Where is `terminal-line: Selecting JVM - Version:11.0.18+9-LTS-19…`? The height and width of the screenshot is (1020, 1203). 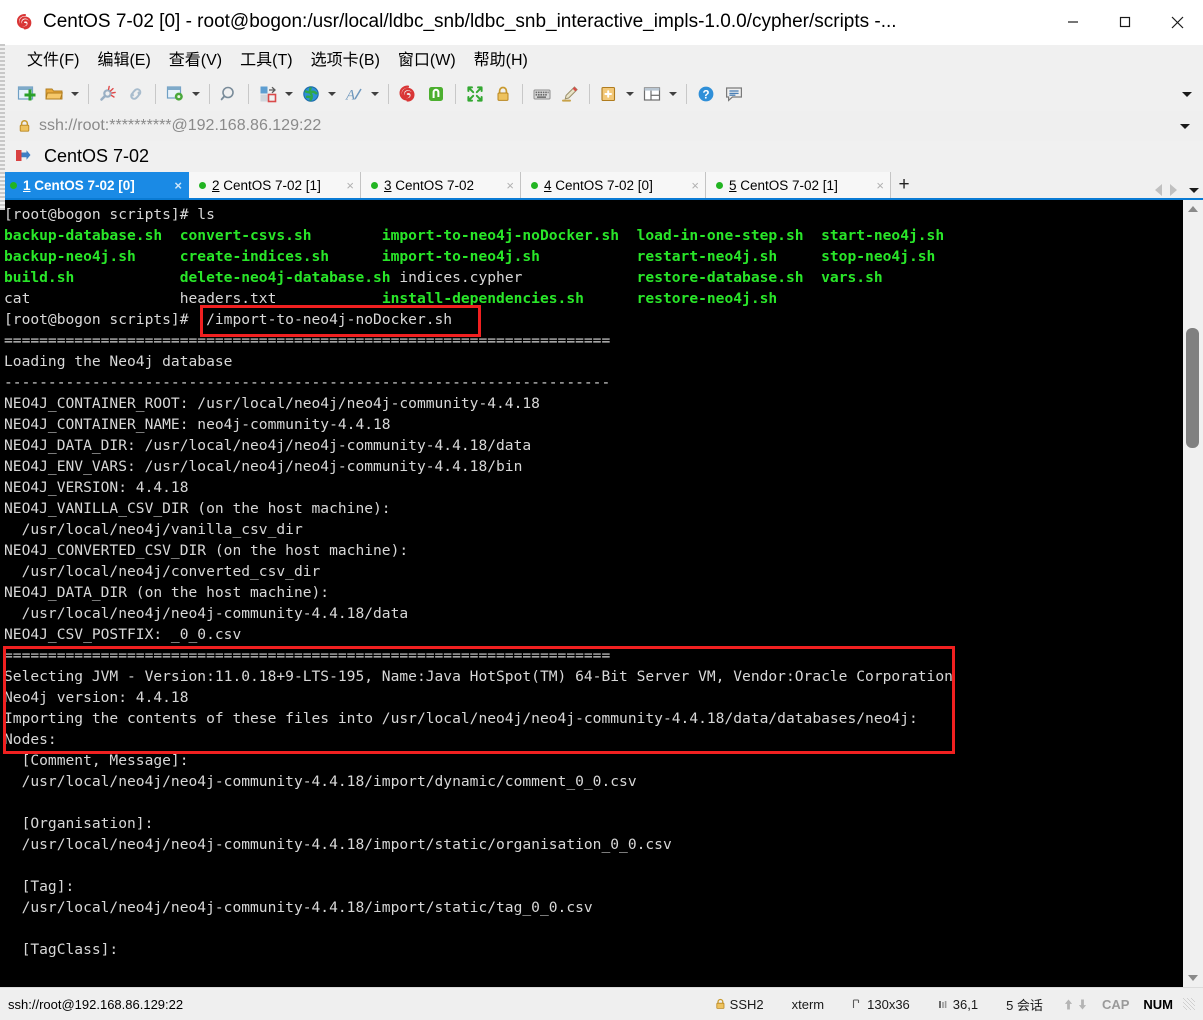
terminal-line: Selecting JVM - Version:11.0.18+9-LTS-19… is located at coordinates (593, 676).